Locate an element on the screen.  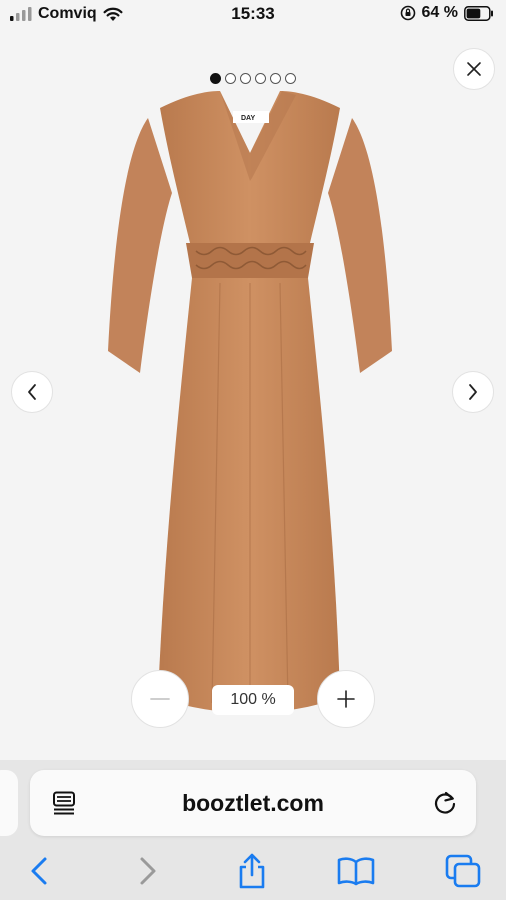
zoom-level: 100 % is located at coordinates (253, 700).